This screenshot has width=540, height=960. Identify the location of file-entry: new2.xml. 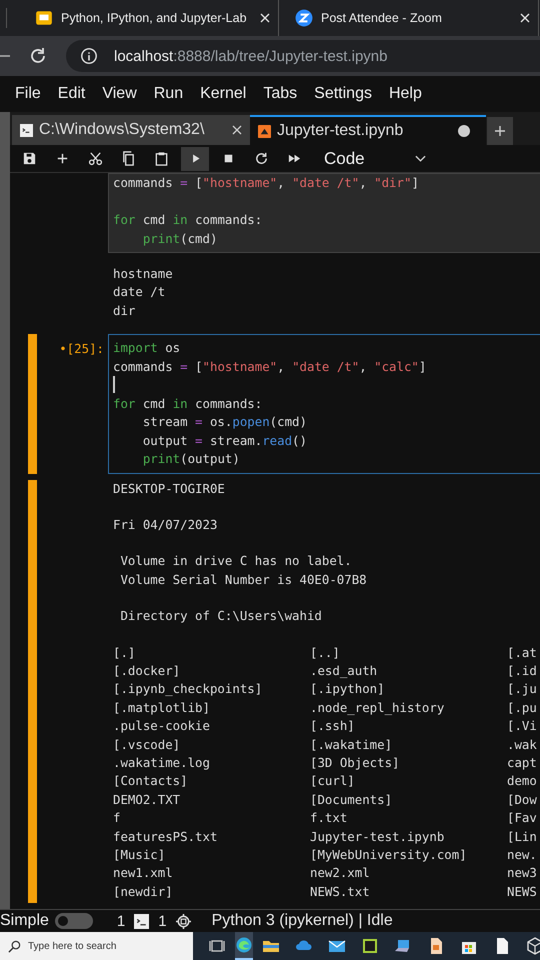
(340, 873).